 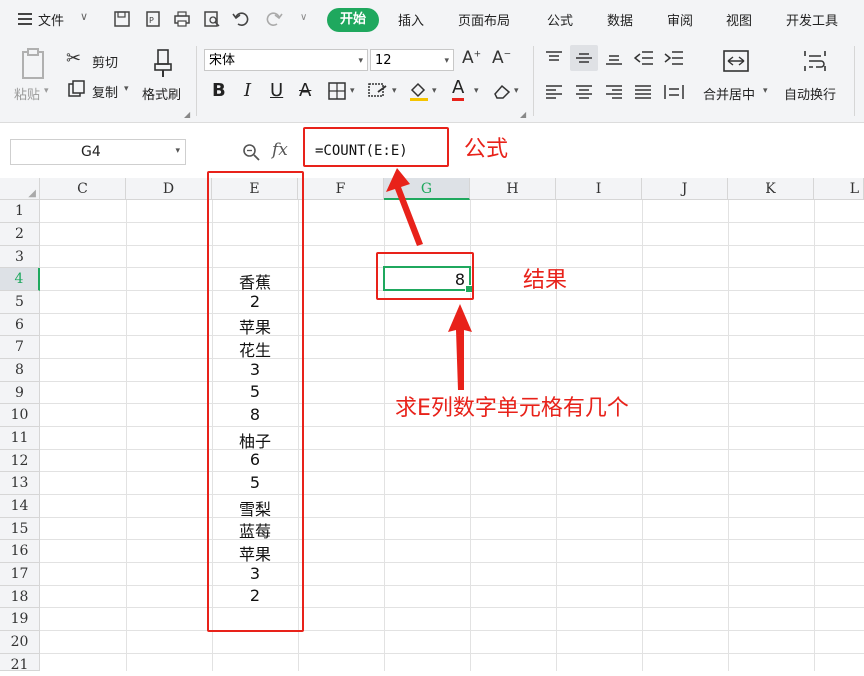 I want to click on tab-page-layout: 页面布局, so click(x=484, y=19).